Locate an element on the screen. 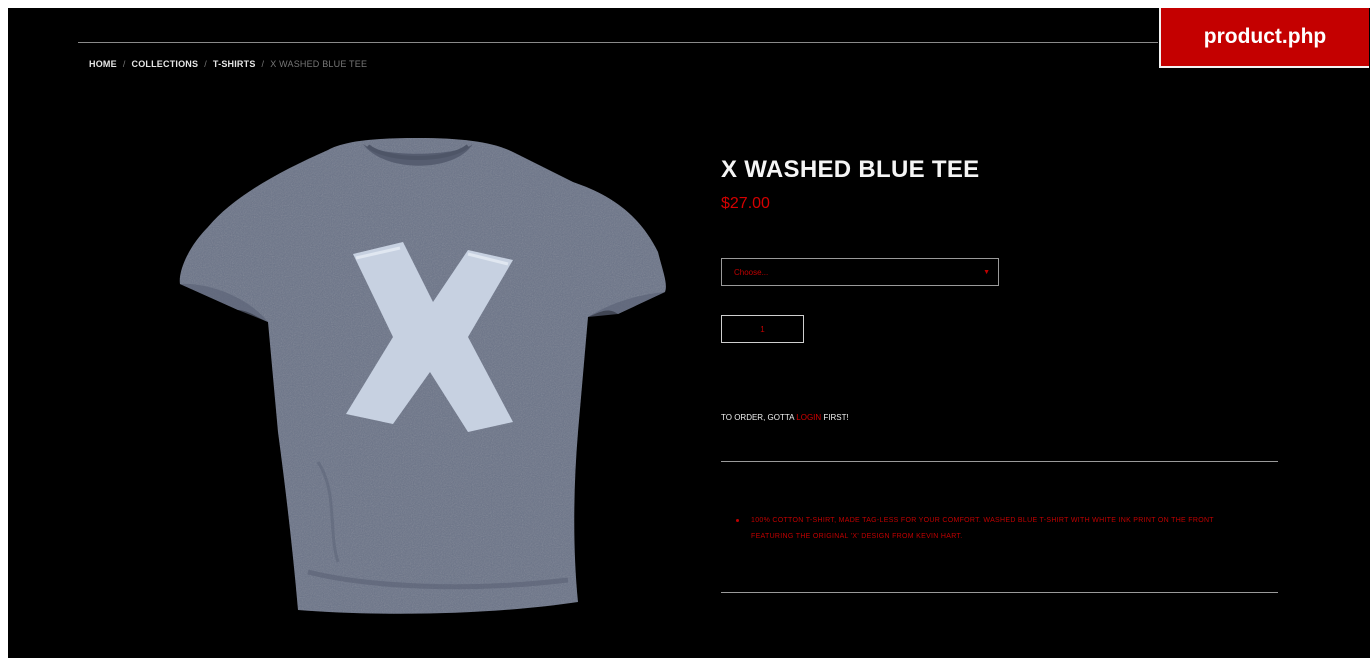 Image resolution: width=1372 pixels, height=658 pixels. breadcrumb-home: HOME is located at coordinates (103, 64).